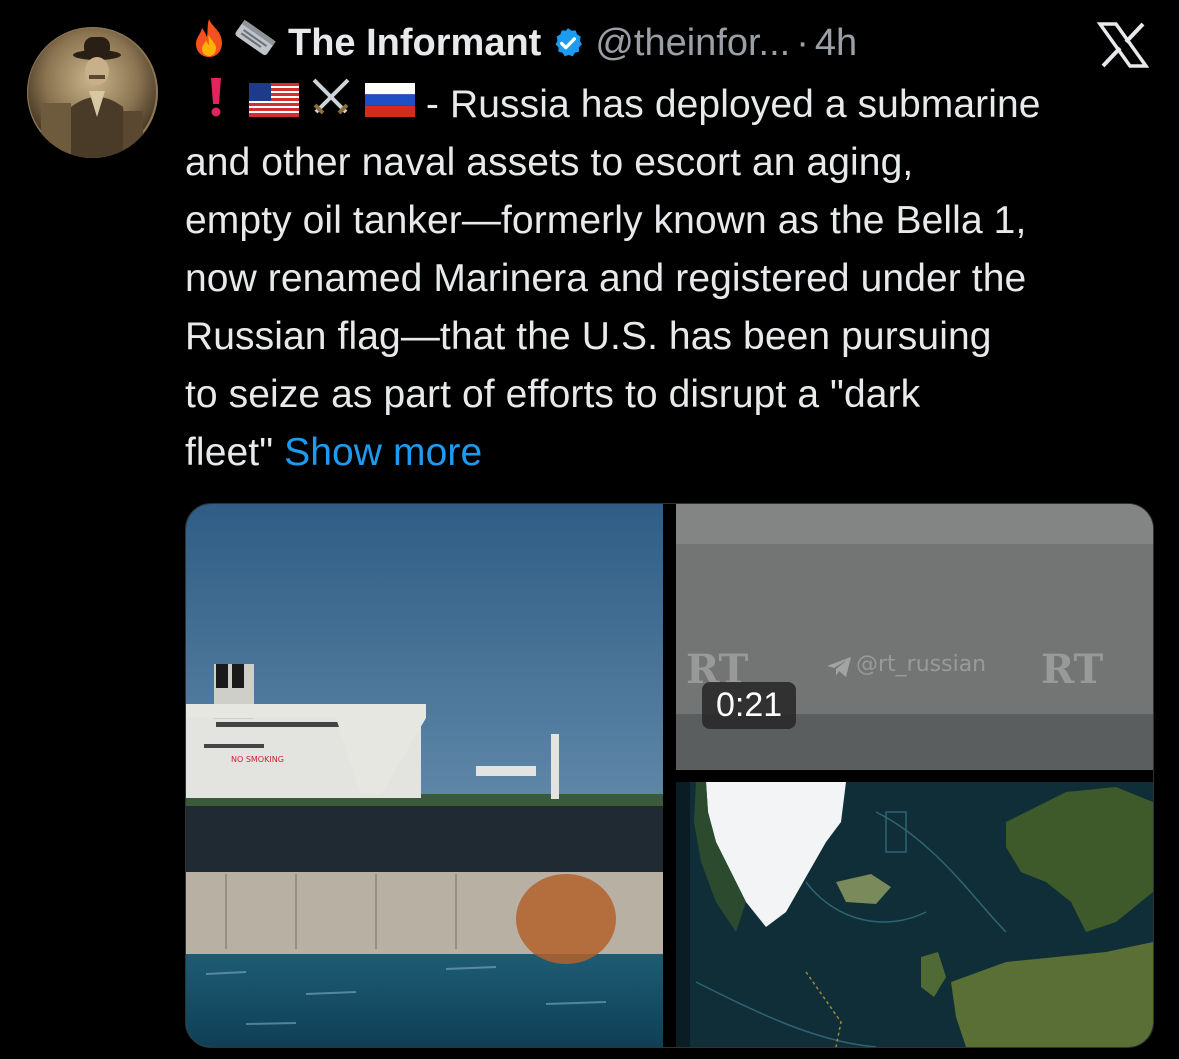 The image size is (1179, 1059). I want to click on north-atlantic-map, so click(914, 914).